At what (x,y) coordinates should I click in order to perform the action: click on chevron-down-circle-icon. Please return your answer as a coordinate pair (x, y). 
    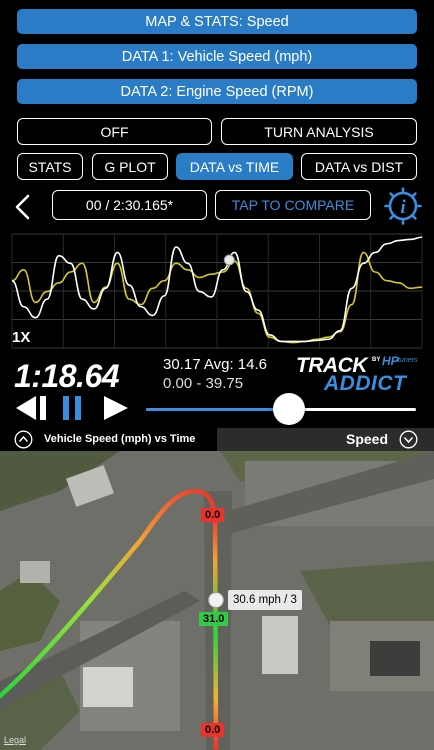
    Looking at the image, I should click on (408, 439).